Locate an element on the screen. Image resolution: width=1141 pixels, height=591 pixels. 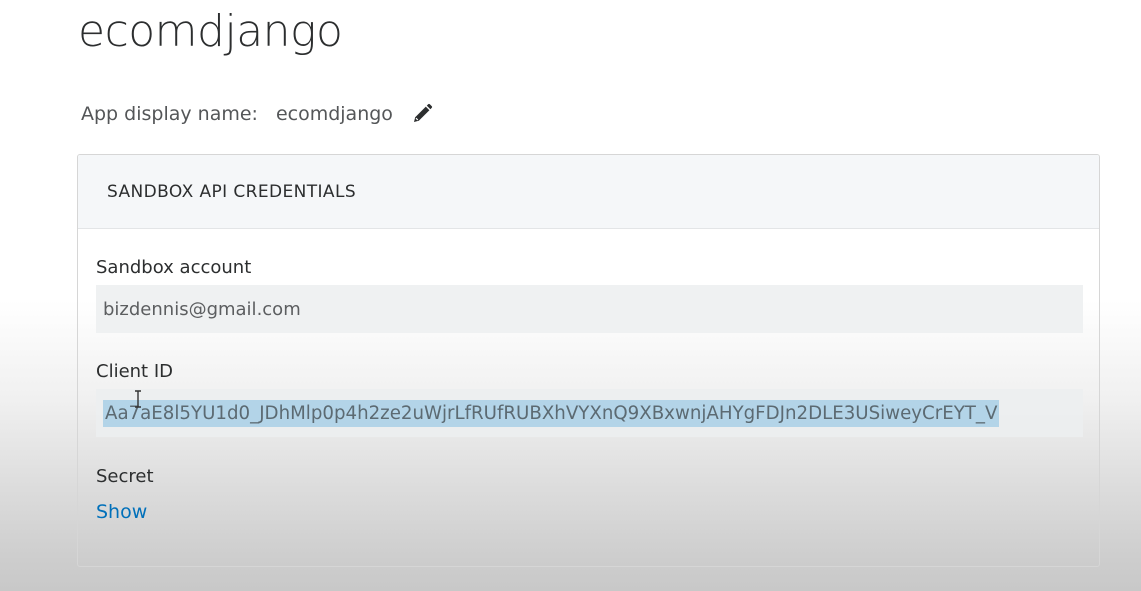
sandbox-account-label: Sandbox account is located at coordinates (174, 267).